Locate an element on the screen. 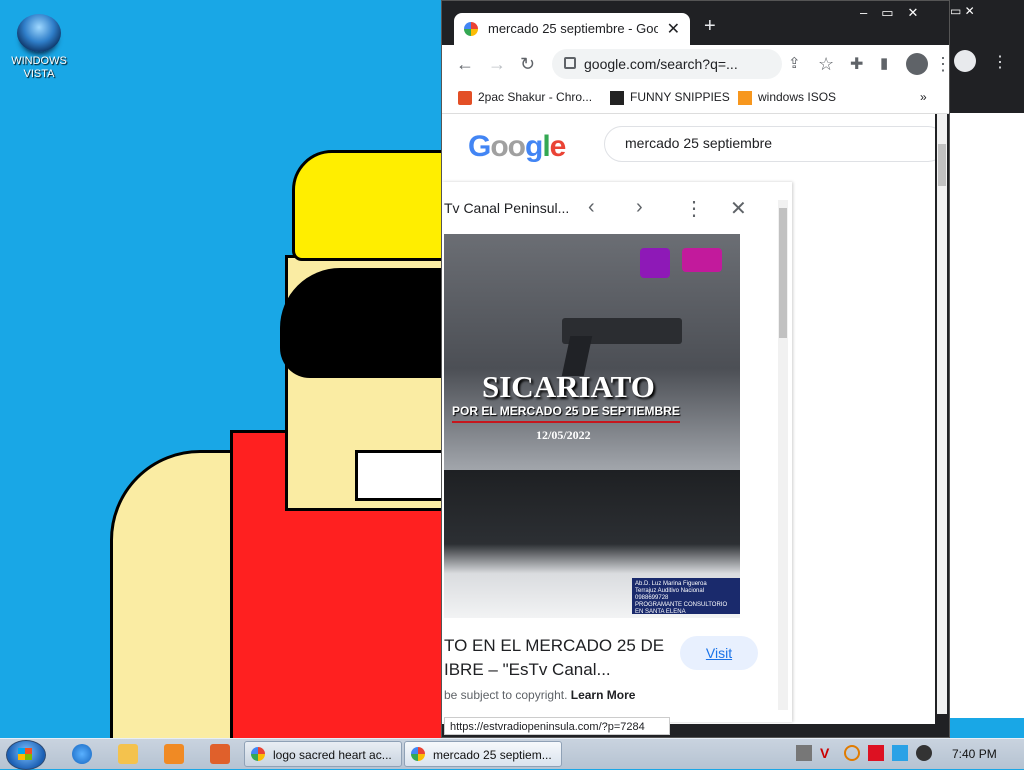 This screenshot has height=770, width=1024. estv-logo is located at coordinates (655, 263).